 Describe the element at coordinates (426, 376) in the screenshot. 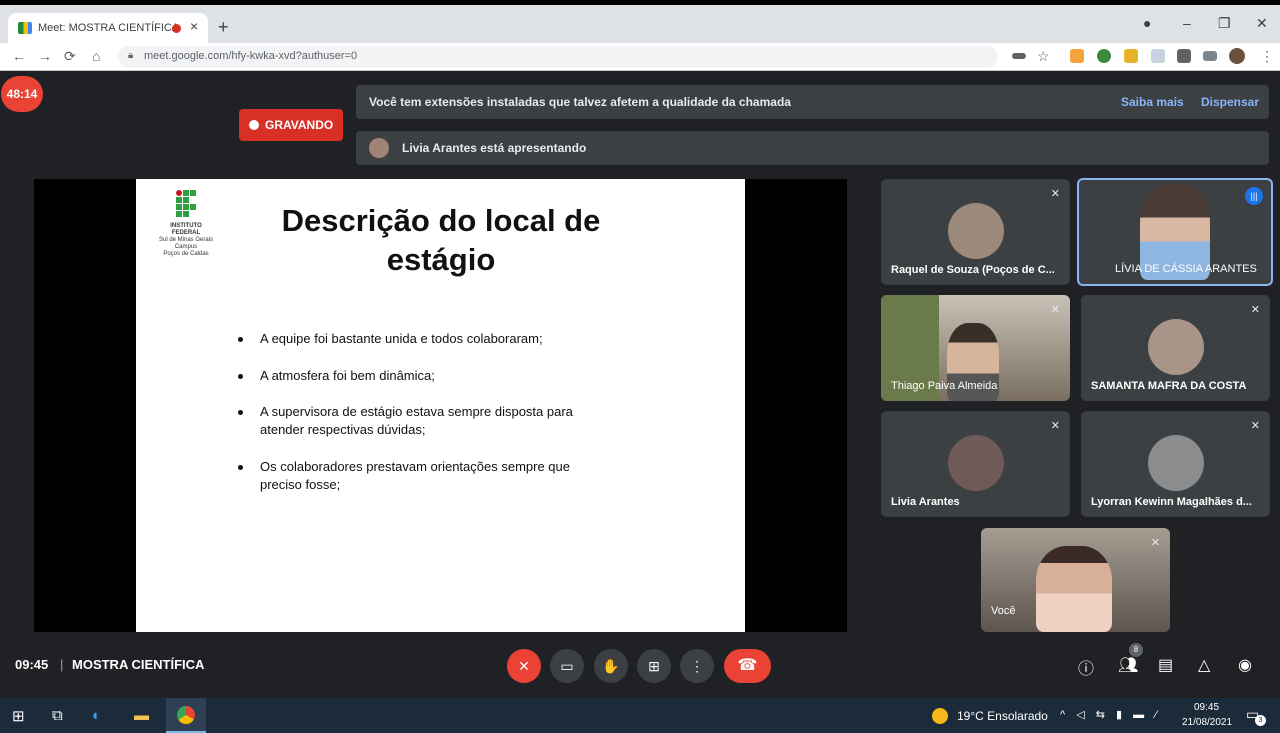

I see `slide-bullet: A atmosfera foi bem dinâmica;` at that location.